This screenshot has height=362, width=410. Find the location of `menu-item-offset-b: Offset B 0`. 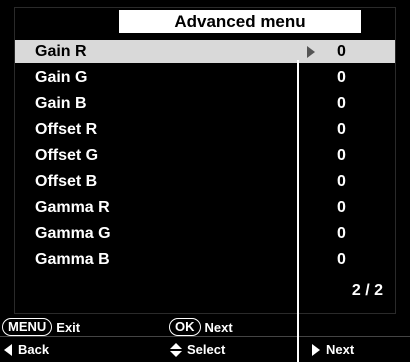

menu-item-offset-b: Offset B 0 is located at coordinates (205, 181).